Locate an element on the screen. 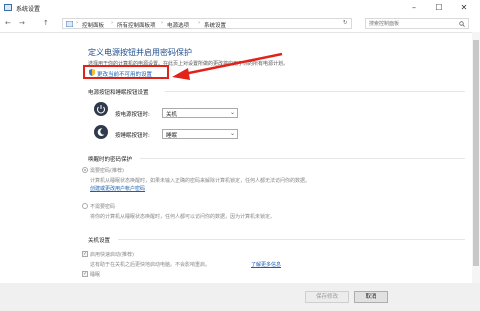  select-value: 睡眠 is located at coordinates (172, 136).